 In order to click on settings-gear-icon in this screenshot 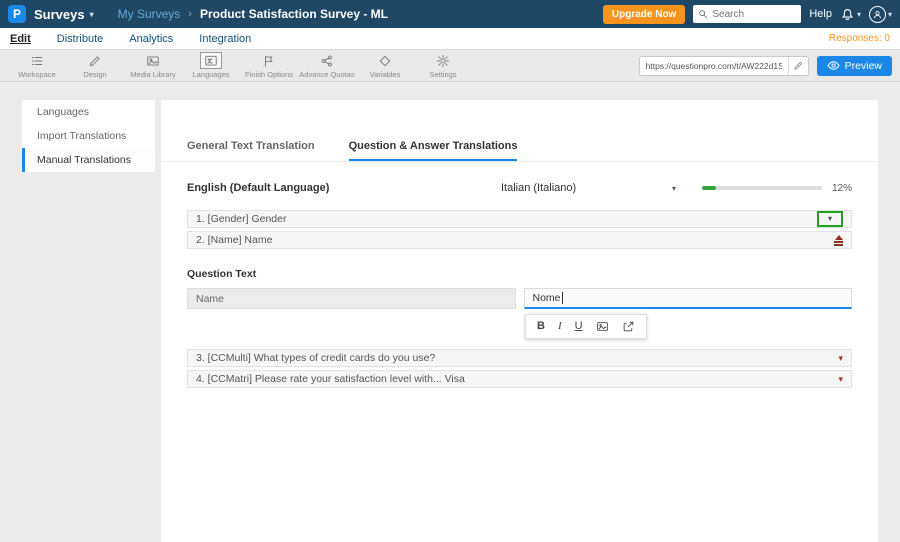, I will do `click(443, 60)`.